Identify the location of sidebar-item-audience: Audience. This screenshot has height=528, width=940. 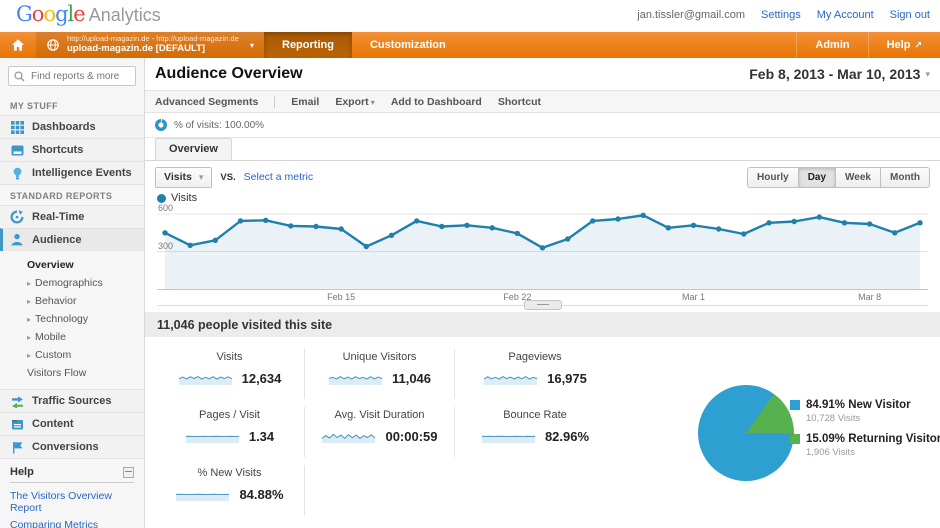
(72, 239).